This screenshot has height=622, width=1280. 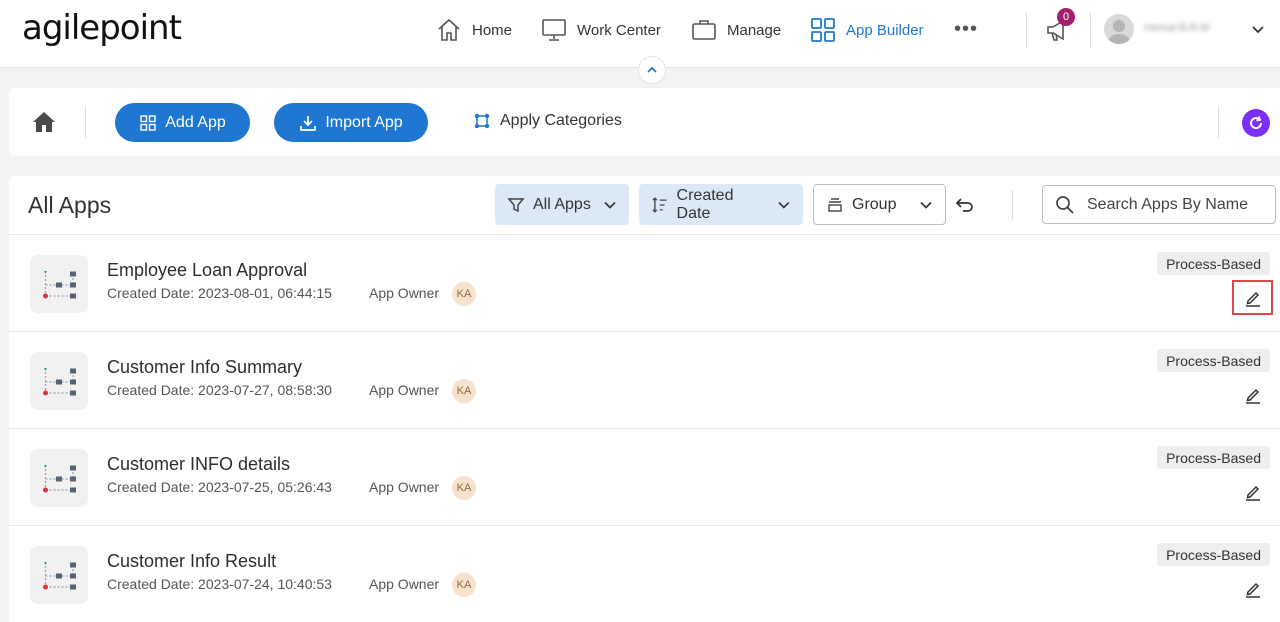 I want to click on import-app-button: Import App, so click(x=351, y=122).